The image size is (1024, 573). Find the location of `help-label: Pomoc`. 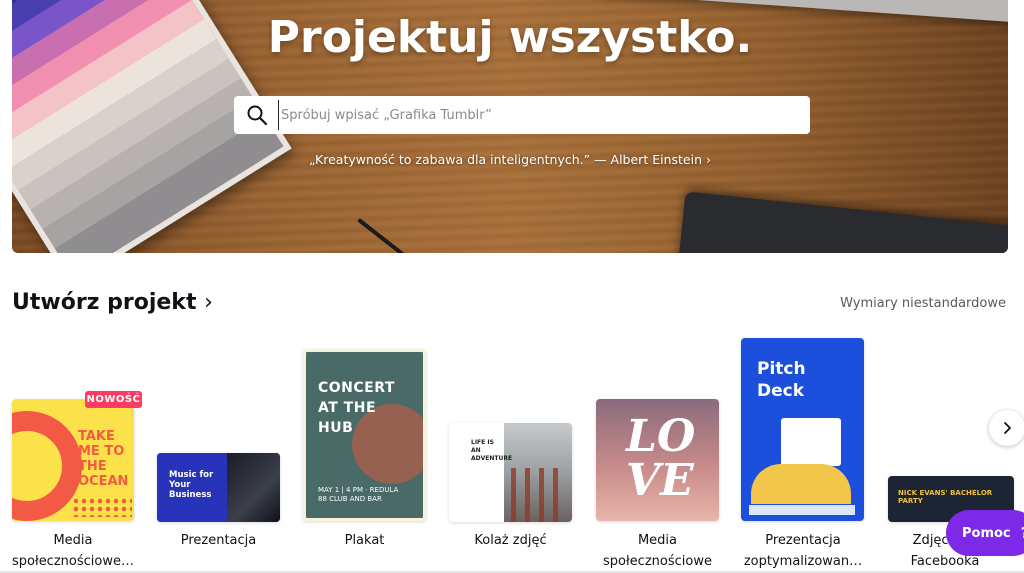

help-label: Pomoc is located at coordinates (986, 533).